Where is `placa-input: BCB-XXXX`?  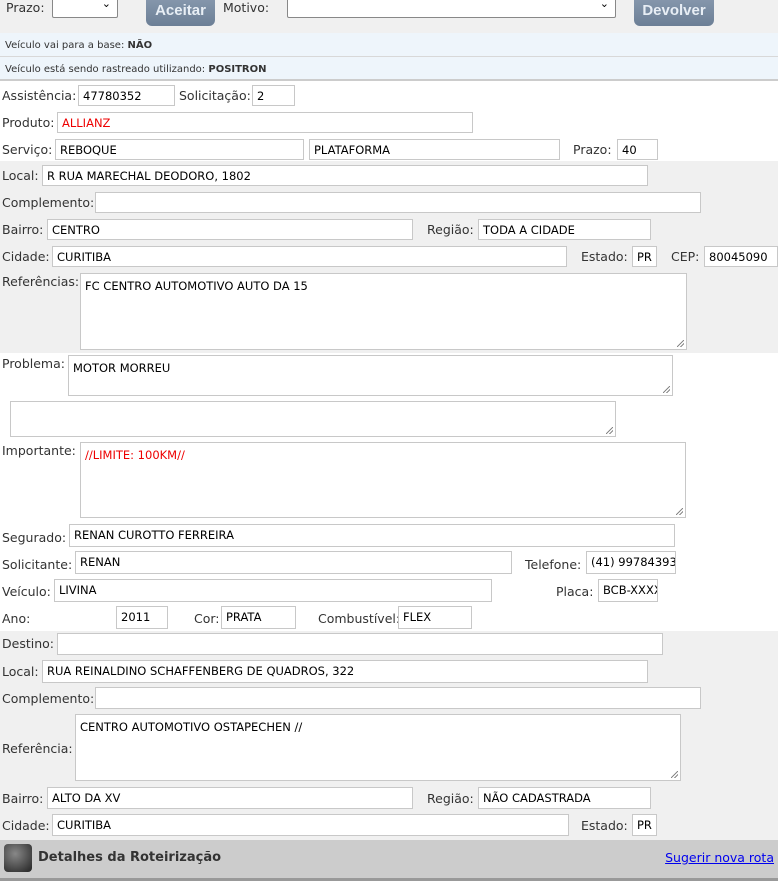
placa-input: BCB-XXXX is located at coordinates (628, 590).